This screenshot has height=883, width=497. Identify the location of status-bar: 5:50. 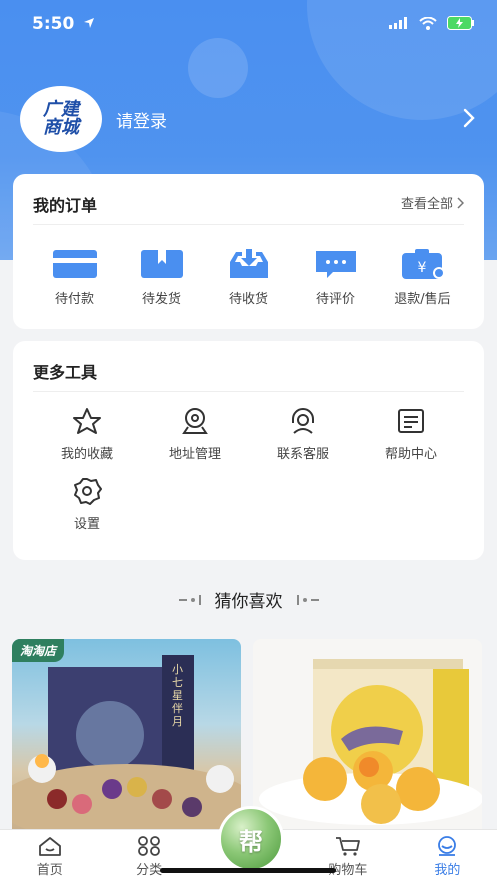
(248, 24).